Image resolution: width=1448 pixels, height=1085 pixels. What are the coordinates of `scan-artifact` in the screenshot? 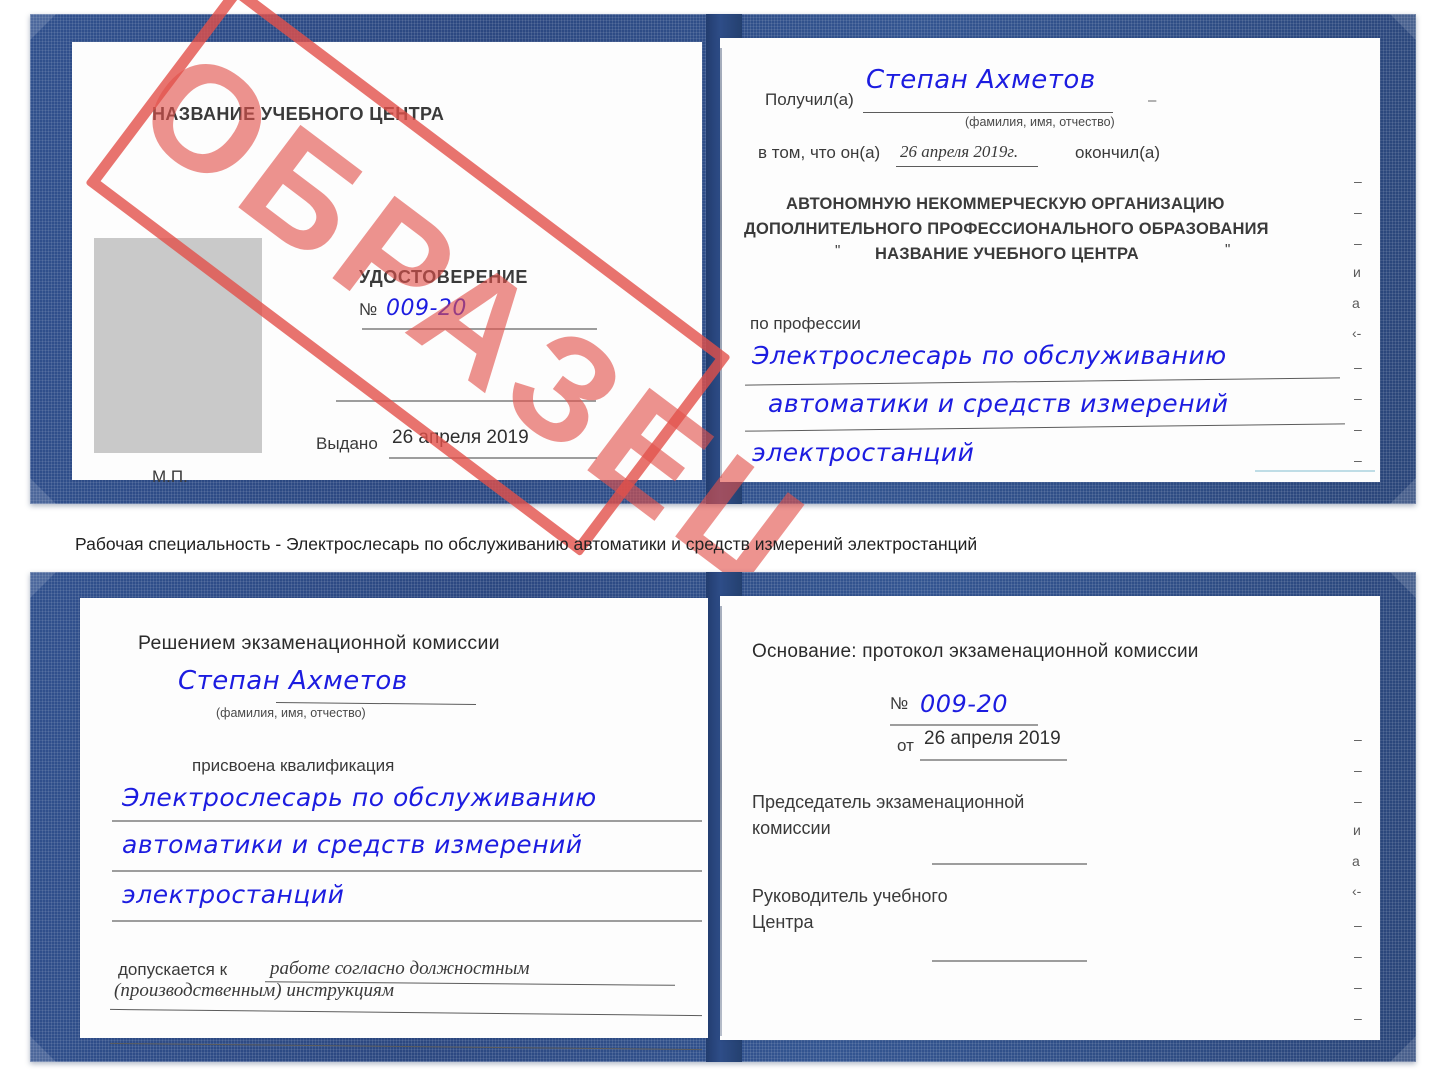 It's located at (1315, 471).